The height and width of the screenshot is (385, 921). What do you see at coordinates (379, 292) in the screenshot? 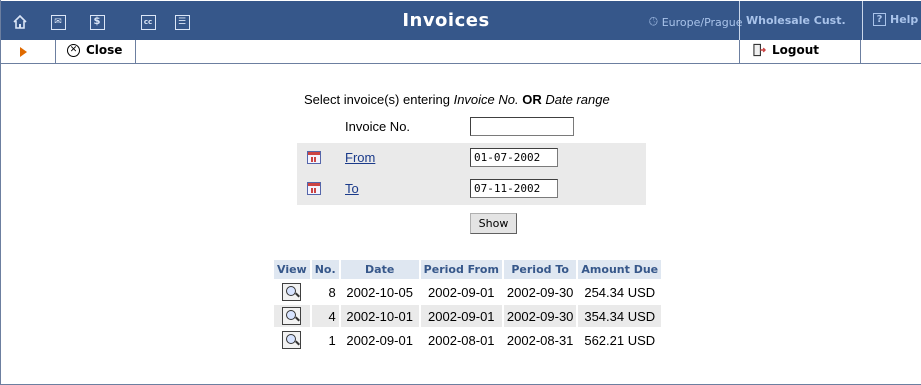
I see `invoice-date-cell: 2002-10-05` at bounding box center [379, 292].